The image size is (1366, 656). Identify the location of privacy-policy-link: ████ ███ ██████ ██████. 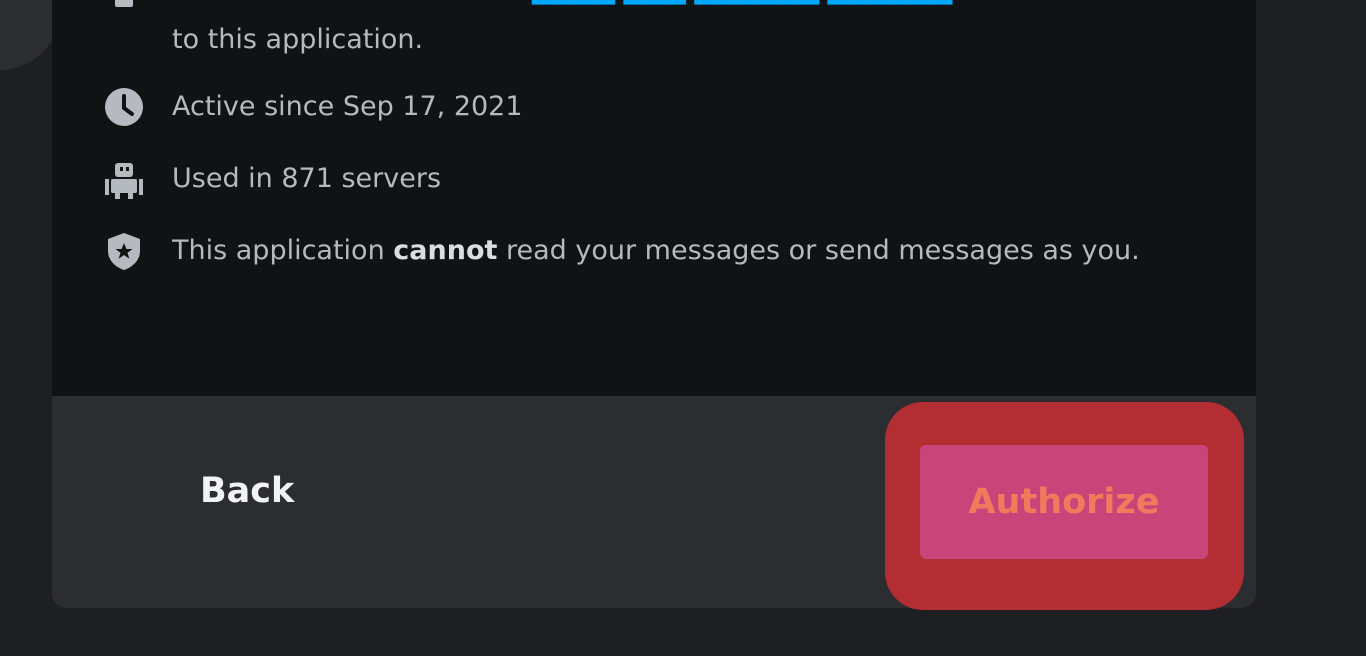
(742, 7).